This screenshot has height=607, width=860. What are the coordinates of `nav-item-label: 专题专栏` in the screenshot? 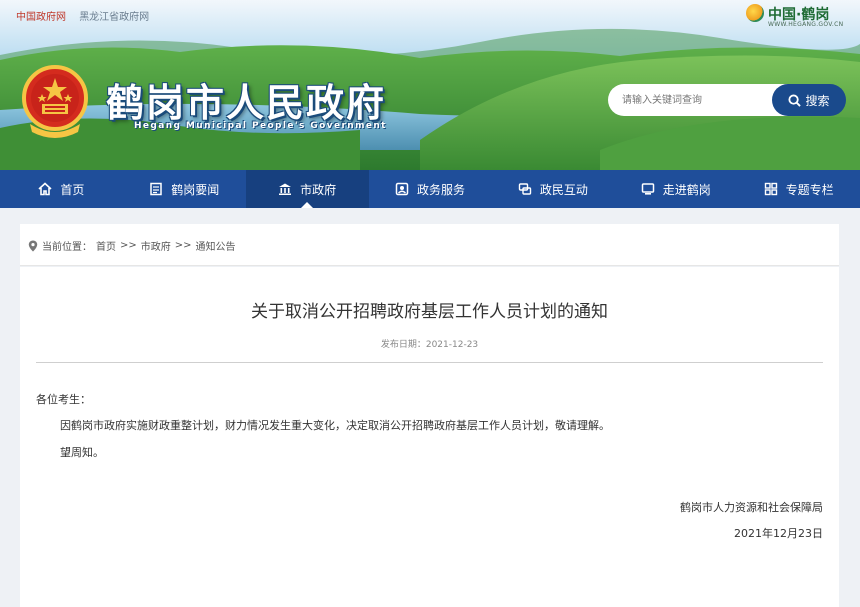 It's located at (809, 189).